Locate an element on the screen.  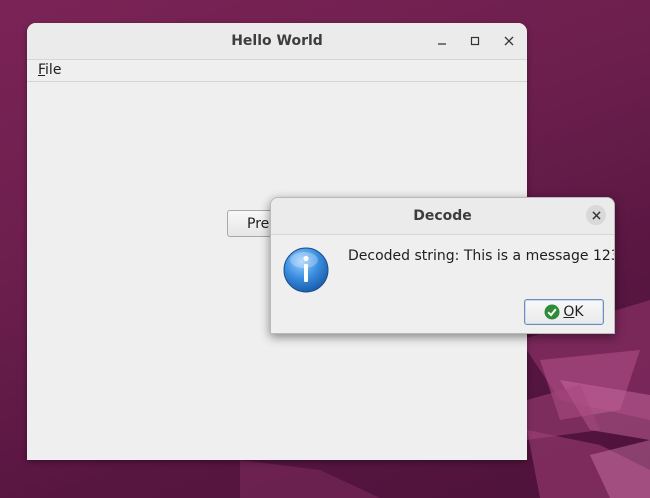
ok-button: OK is located at coordinates (564, 312).